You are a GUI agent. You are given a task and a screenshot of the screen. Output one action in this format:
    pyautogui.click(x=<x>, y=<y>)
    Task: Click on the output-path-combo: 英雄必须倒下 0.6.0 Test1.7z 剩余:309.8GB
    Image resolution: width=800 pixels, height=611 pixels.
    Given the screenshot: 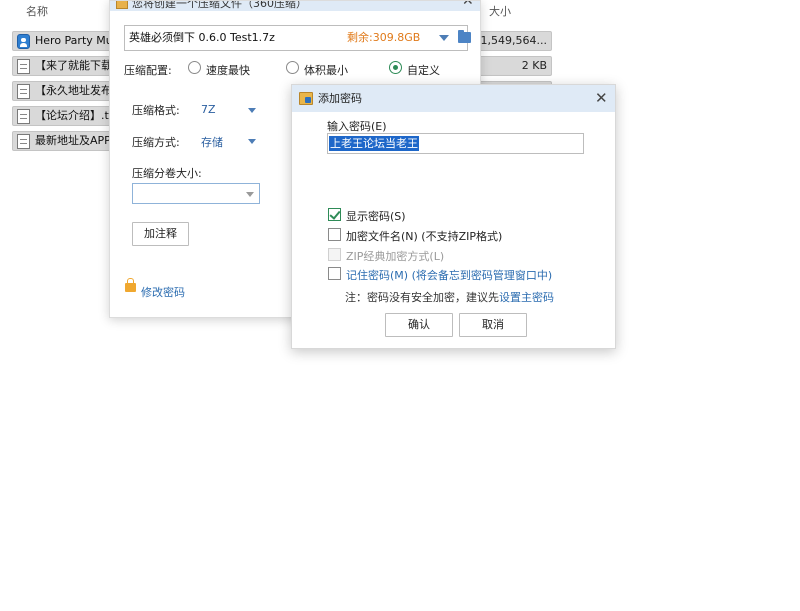 What is the action you would take?
    pyautogui.click(x=297, y=38)
    